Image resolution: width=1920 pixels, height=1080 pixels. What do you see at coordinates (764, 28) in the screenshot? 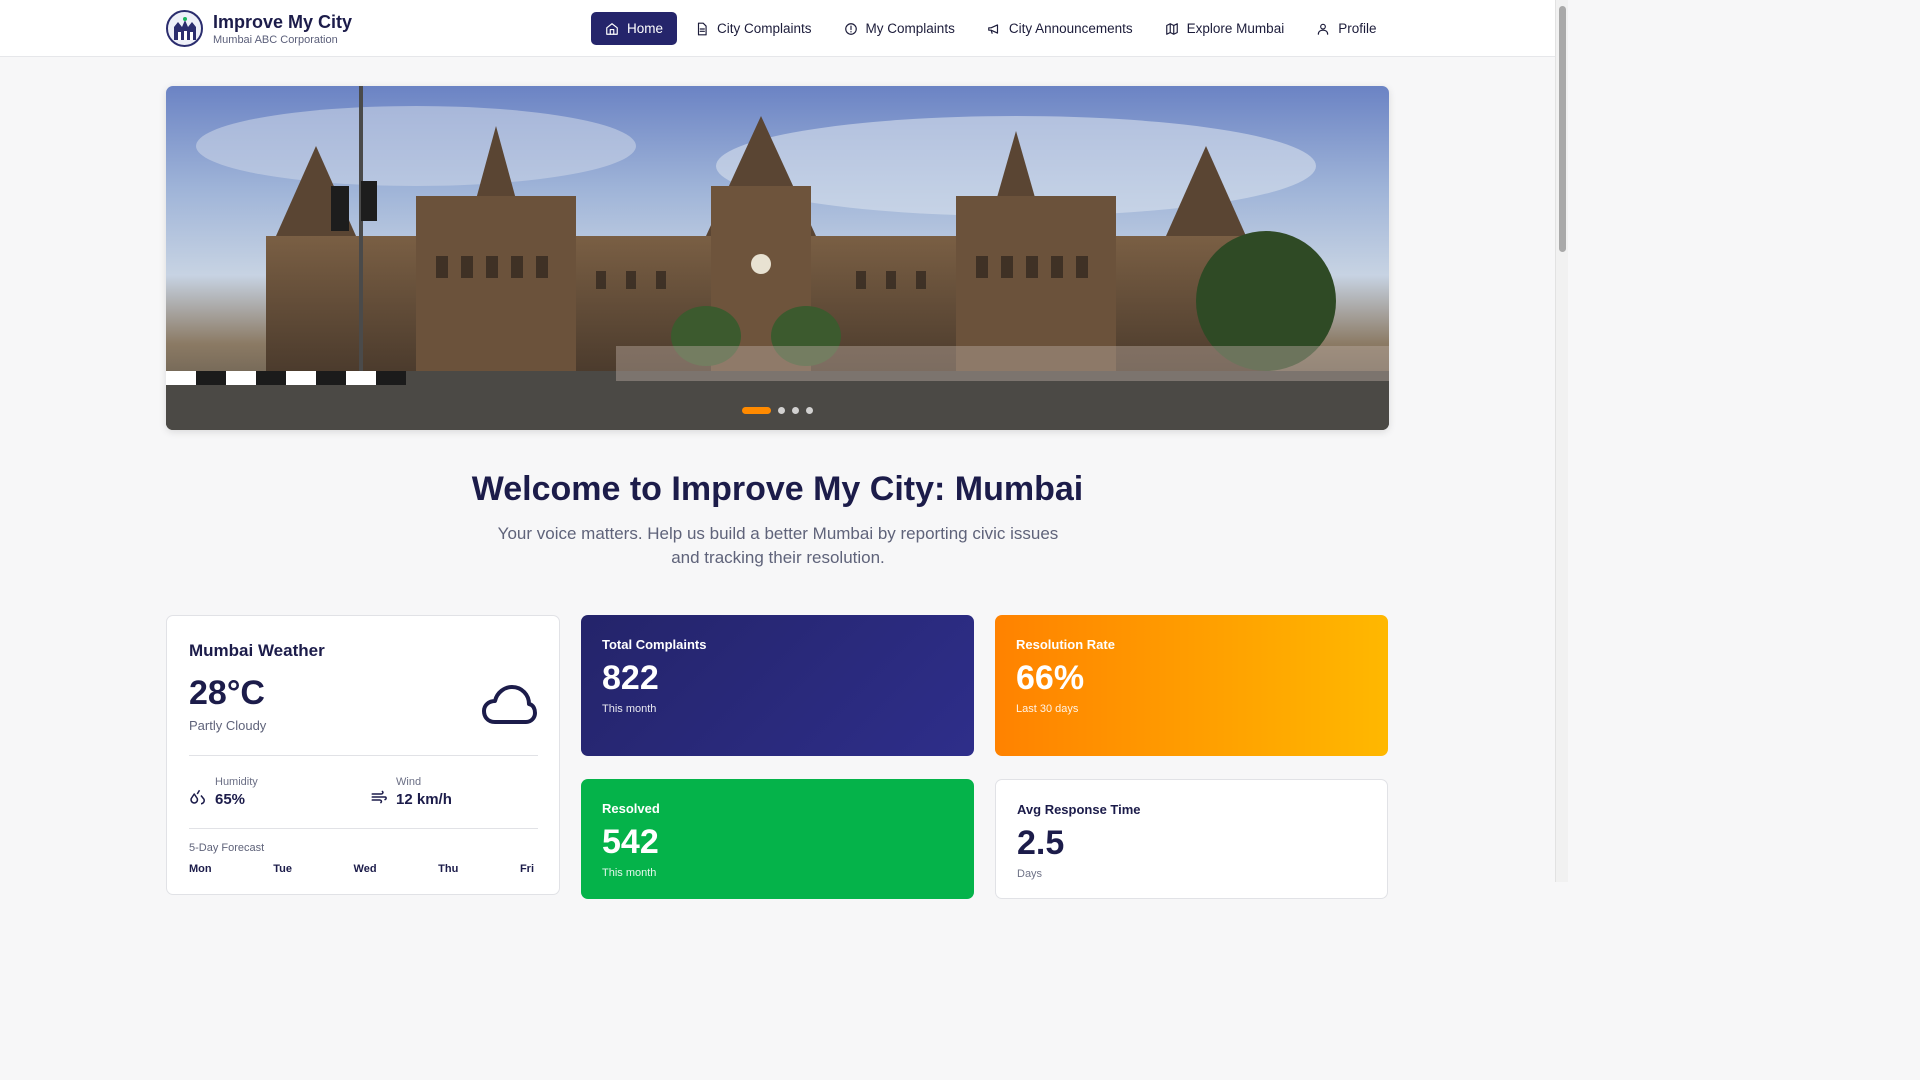
I see `nav-city-complaints-label: City Complaints` at bounding box center [764, 28].